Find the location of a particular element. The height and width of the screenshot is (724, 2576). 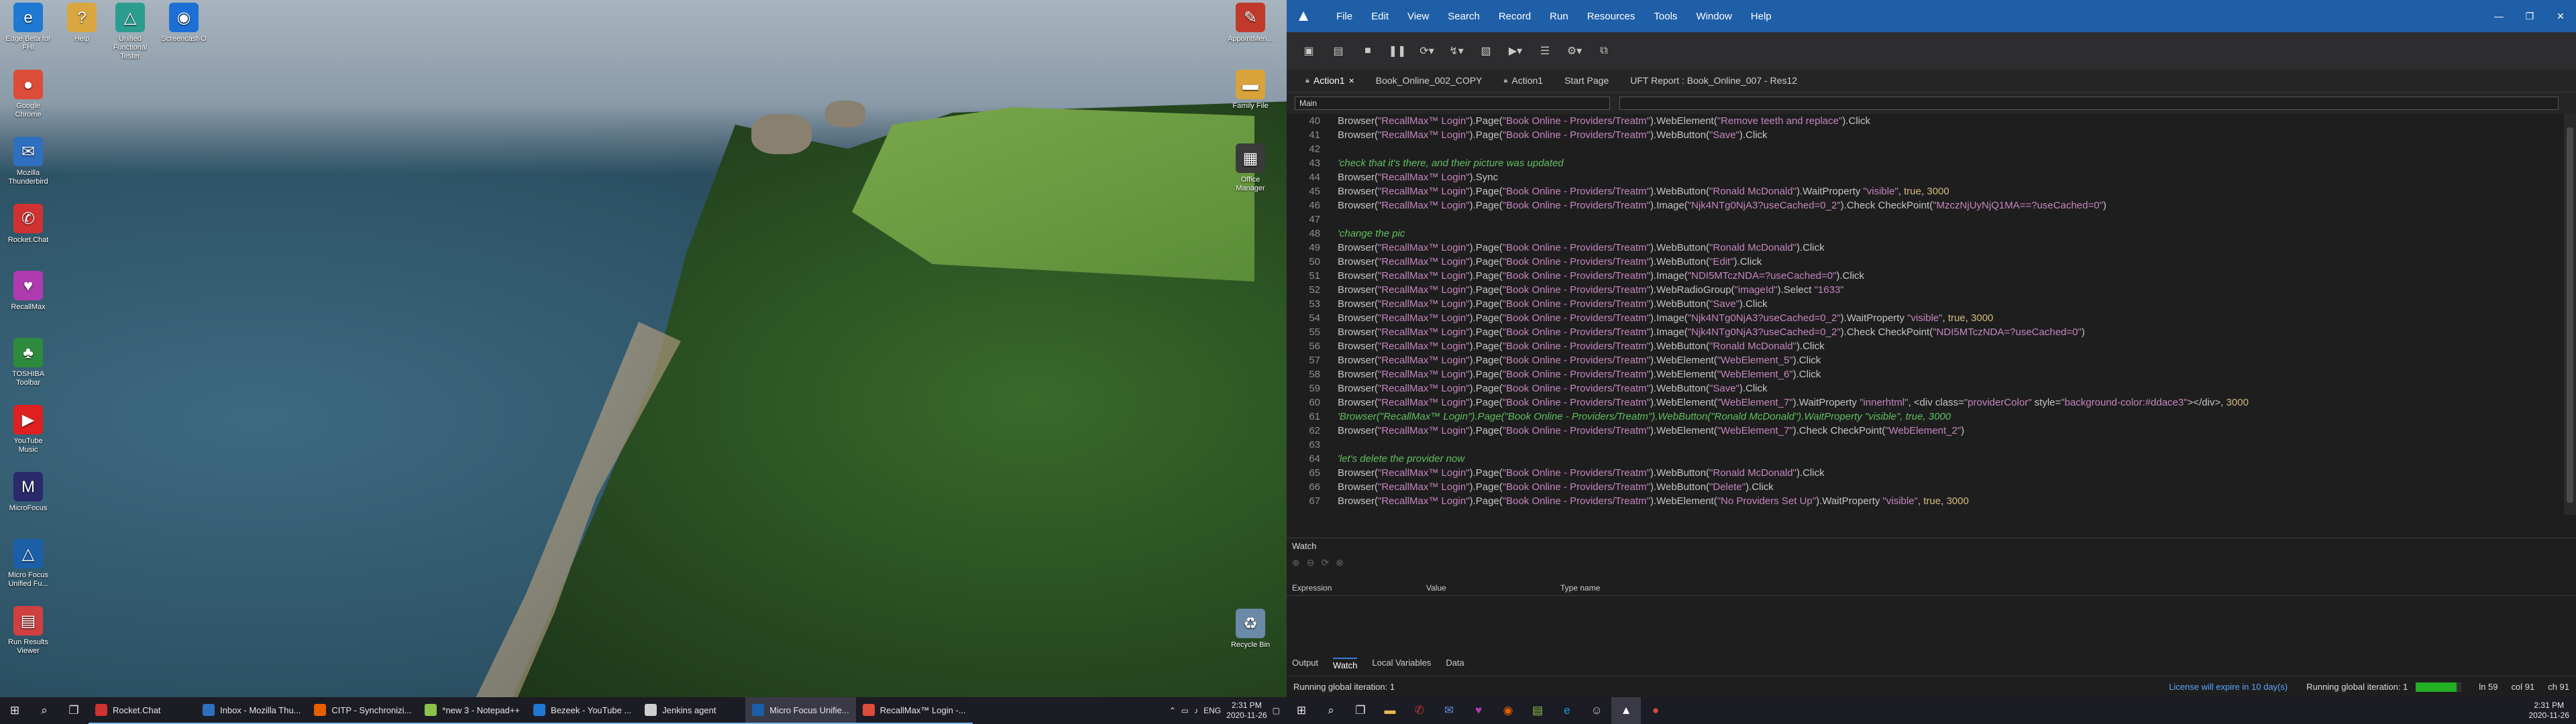

save-all-icon: ▤ is located at coordinates (1338, 51).